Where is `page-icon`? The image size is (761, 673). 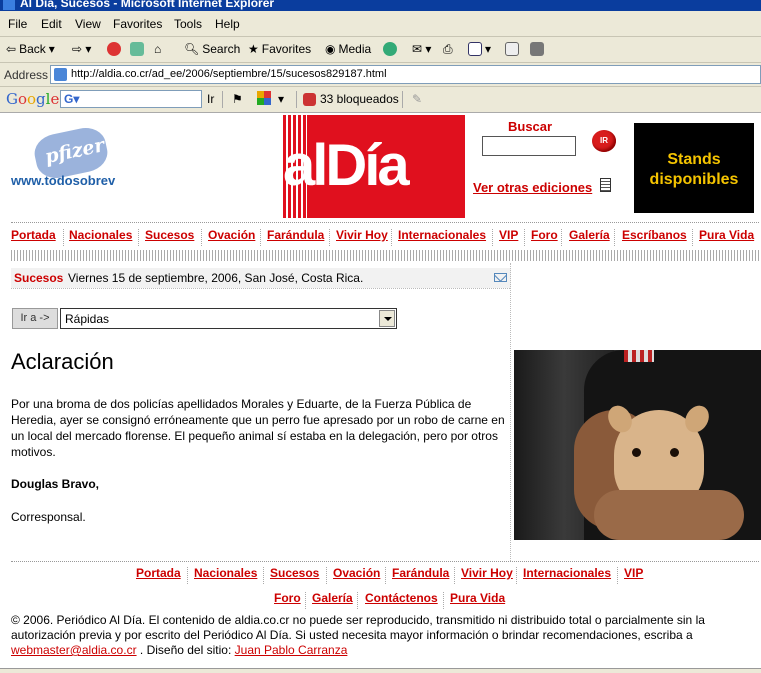 page-icon is located at coordinates (60, 74).